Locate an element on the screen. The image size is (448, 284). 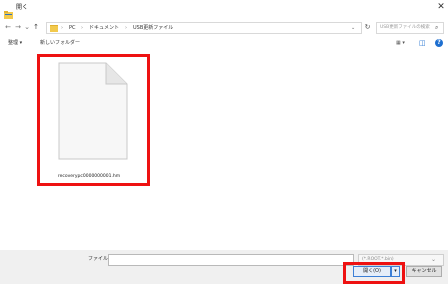
title-bar: 開く ✕ is located at coordinates (224, 9).